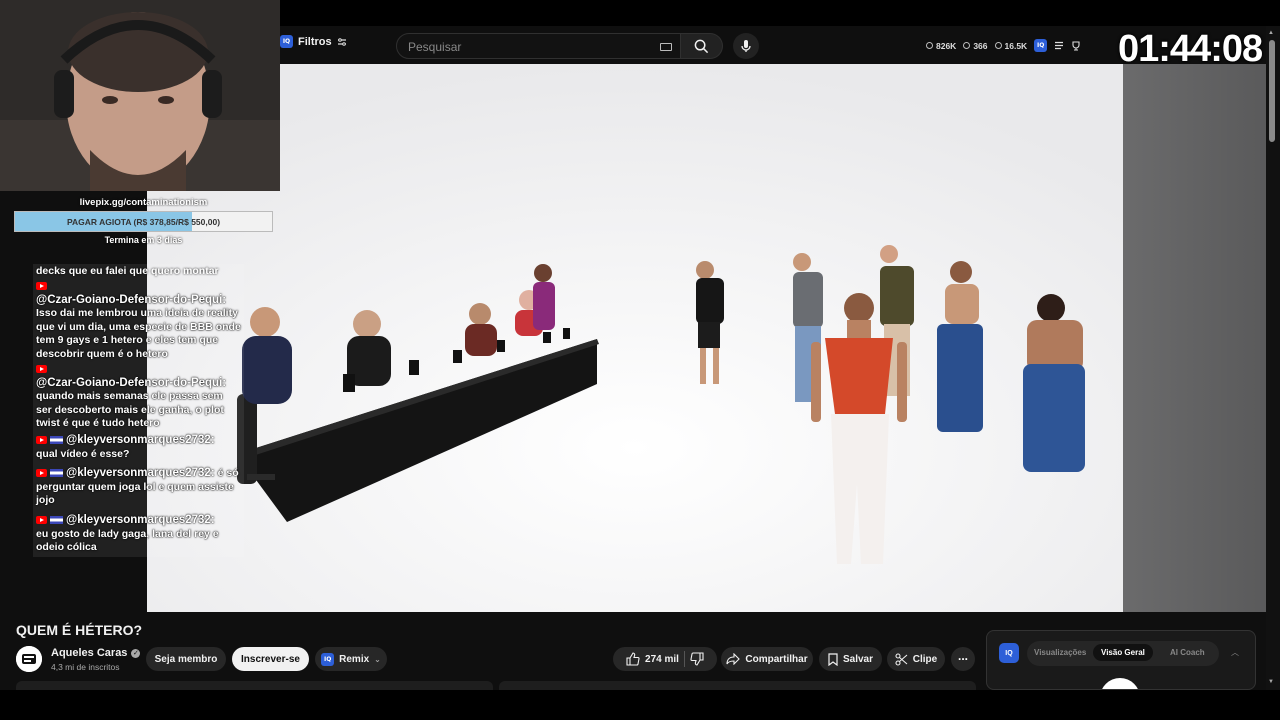  Describe the element at coordinates (929, 45) in the screenshot. I see `clock-icon` at that location.